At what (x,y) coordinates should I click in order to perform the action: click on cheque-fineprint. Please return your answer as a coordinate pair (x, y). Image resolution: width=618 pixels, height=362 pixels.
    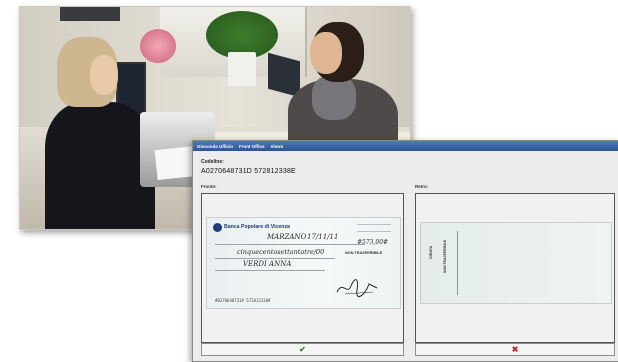
    Looking at the image, I should click on (374, 228).